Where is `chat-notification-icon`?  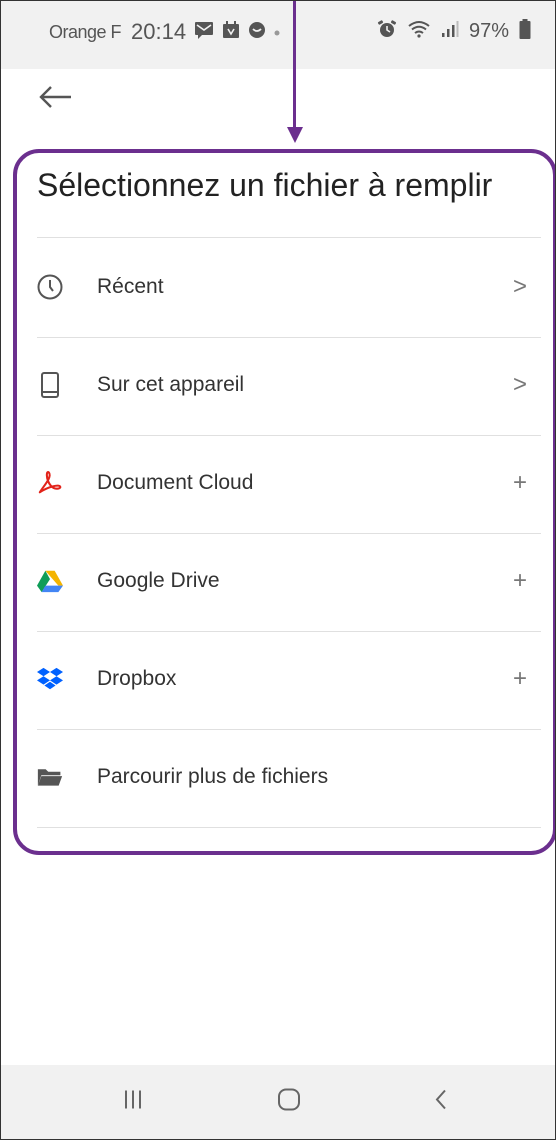
chat-notification-icon is located at coordinates (257, 32).